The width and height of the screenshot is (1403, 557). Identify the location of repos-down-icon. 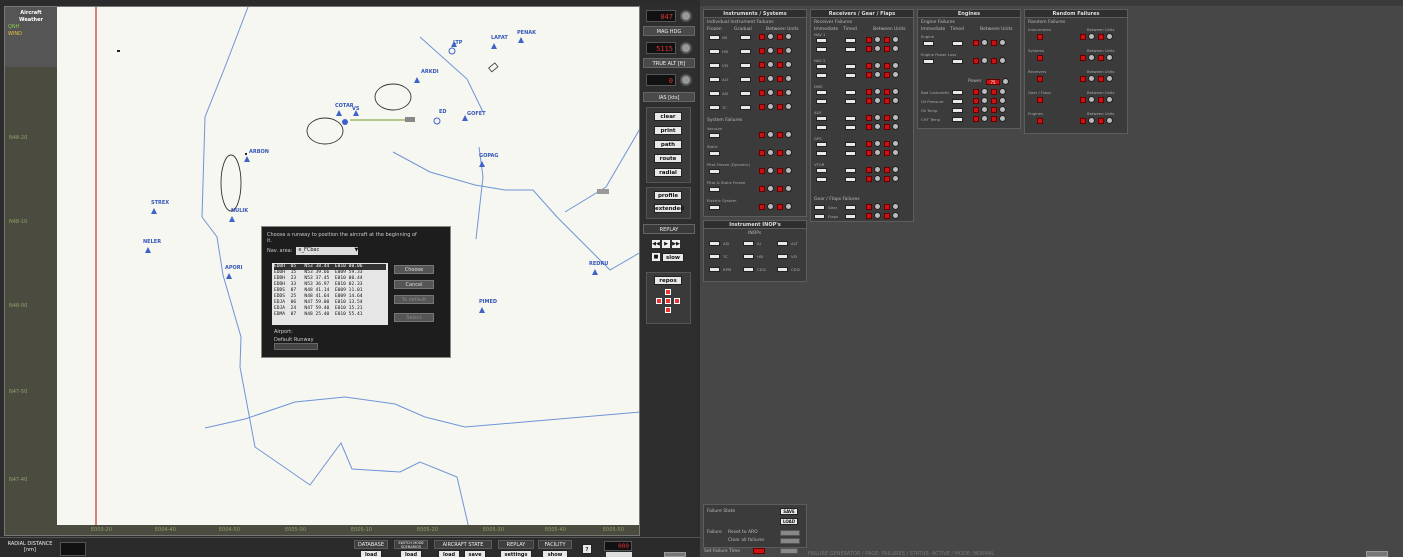
(668, 310).